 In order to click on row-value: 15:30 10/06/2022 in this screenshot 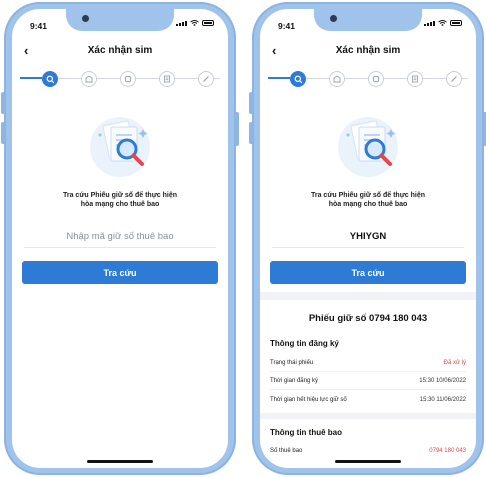, I will do `click(442, 381)`.